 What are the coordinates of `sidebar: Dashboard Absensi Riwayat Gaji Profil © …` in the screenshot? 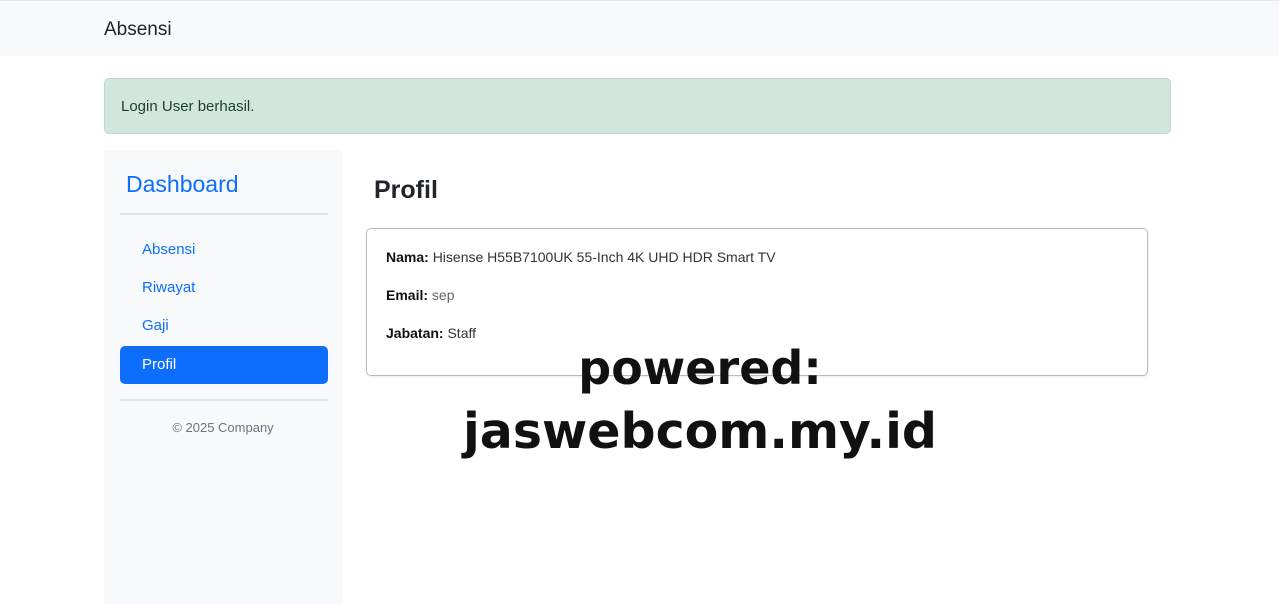 It's located at (223, 377).